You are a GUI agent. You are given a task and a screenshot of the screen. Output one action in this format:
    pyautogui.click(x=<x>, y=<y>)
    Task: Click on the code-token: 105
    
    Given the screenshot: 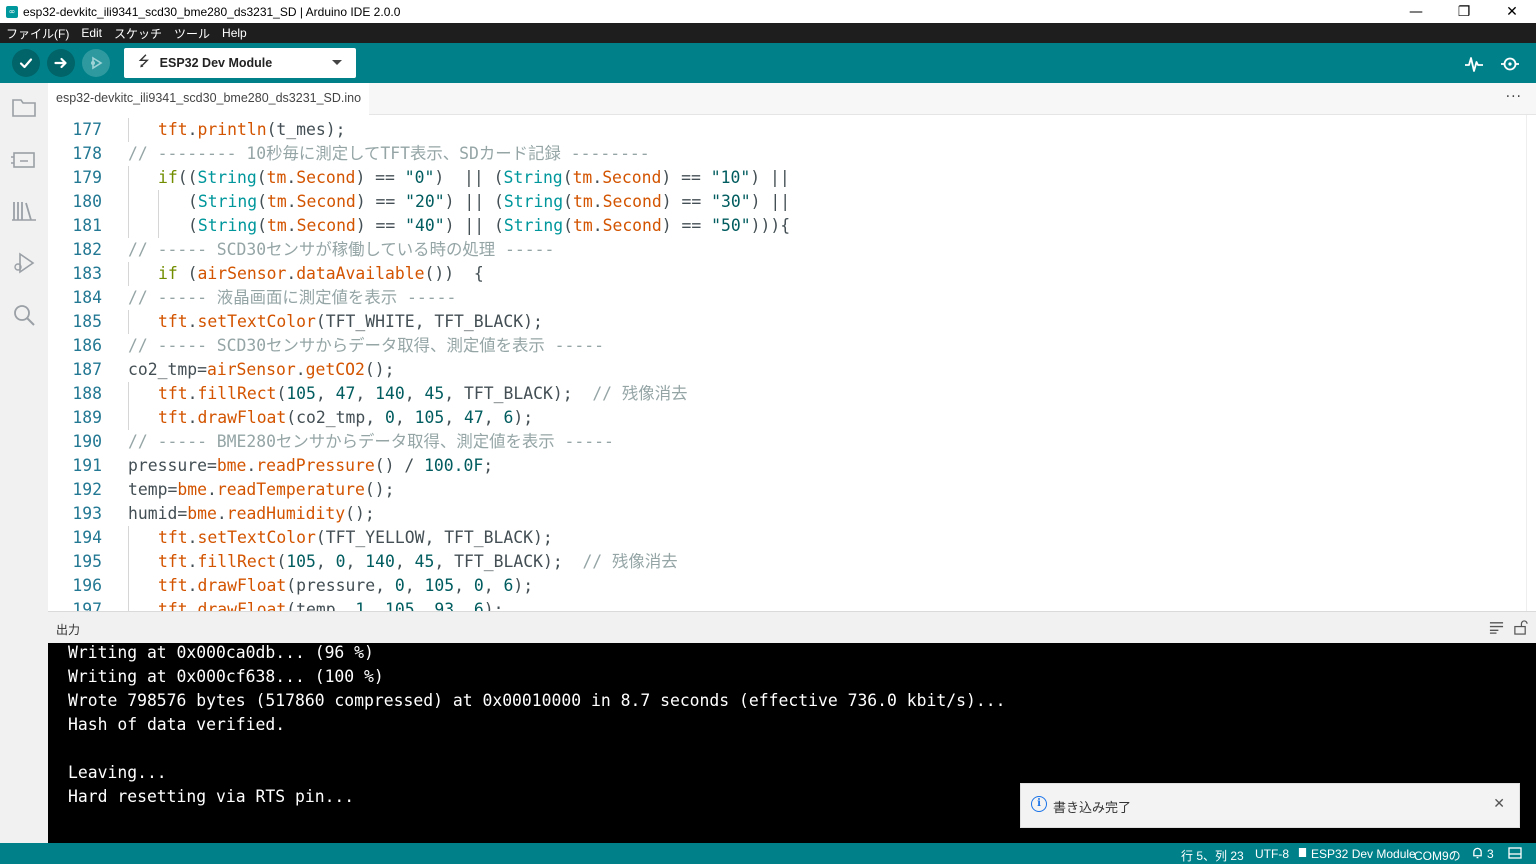 What is the action you would take?
    pyautogui.click(x=301, y=561)
    